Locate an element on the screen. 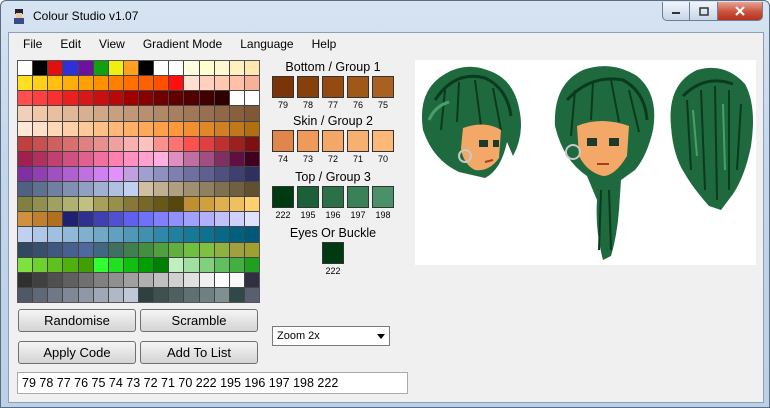 The image size is (770, 408). apply-code-button: Apply Code is located at coordinates (77, 352).